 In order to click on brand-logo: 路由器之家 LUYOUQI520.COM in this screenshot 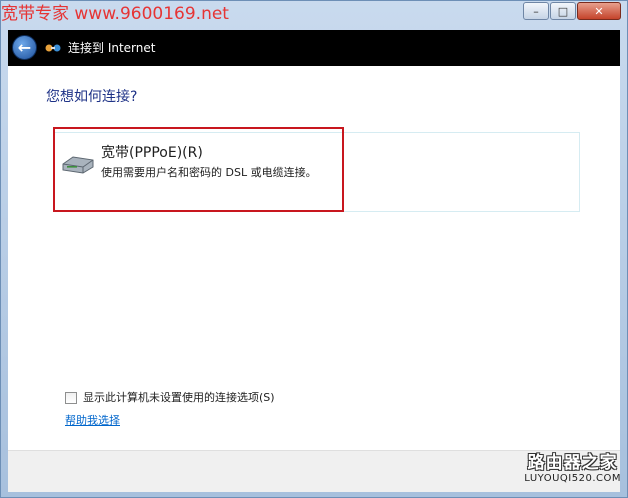, I will do `click(572, 469)`.